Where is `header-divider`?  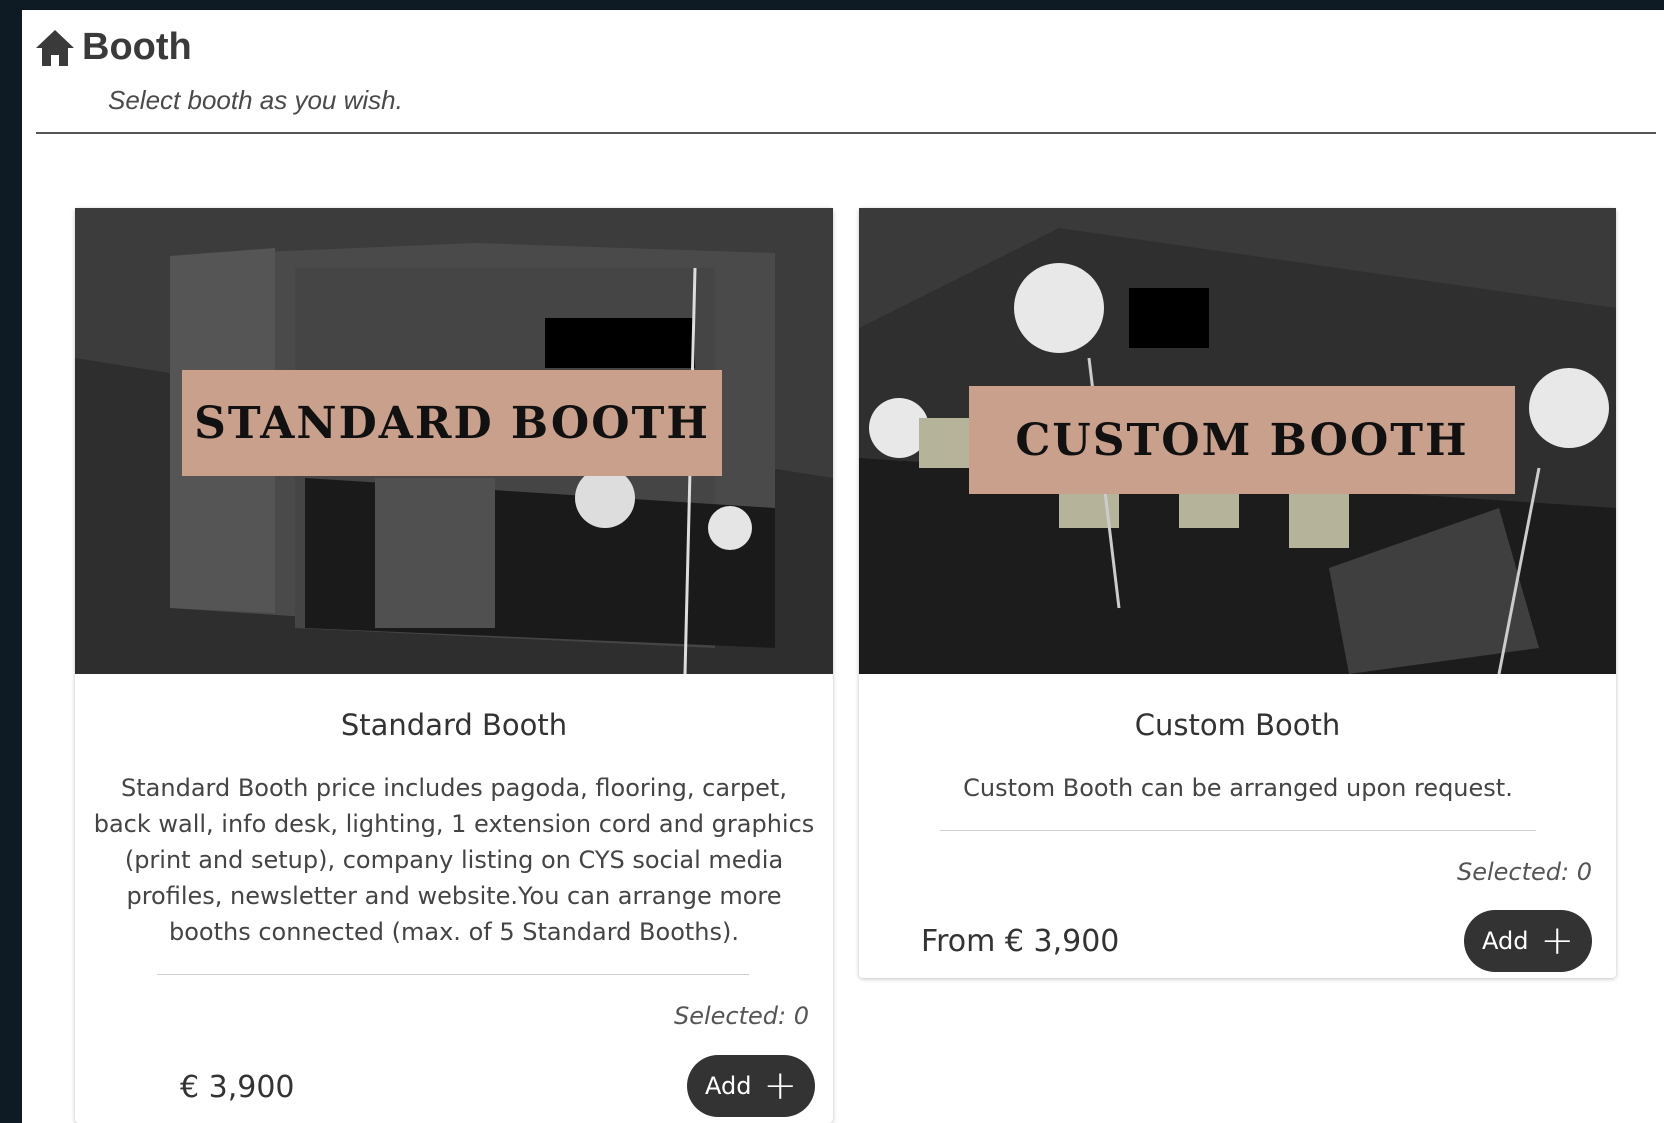
header-divider is located at coordinates (846, 133).